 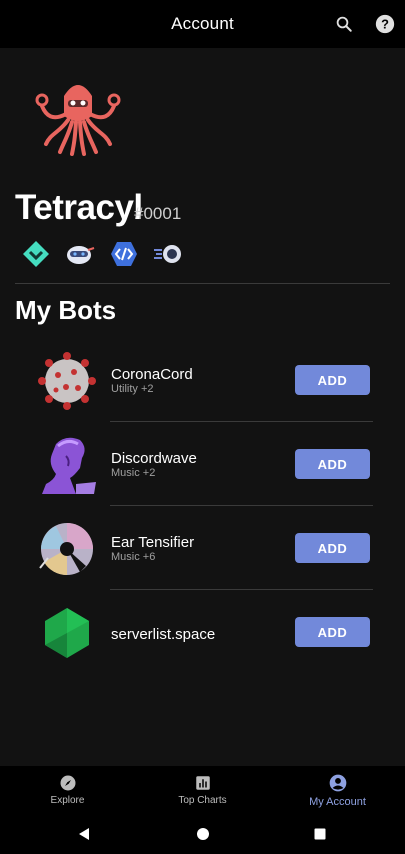 What do you see at coordinates (154, 458) in the screenshot?
I see `bot-name: Discordwave` at bounding box center [154, 458].